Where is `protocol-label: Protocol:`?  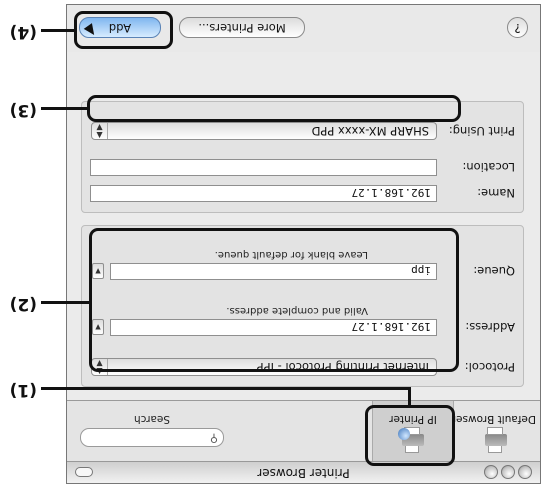
protocol-label: Protocol: is located at coordinates (489, 367).